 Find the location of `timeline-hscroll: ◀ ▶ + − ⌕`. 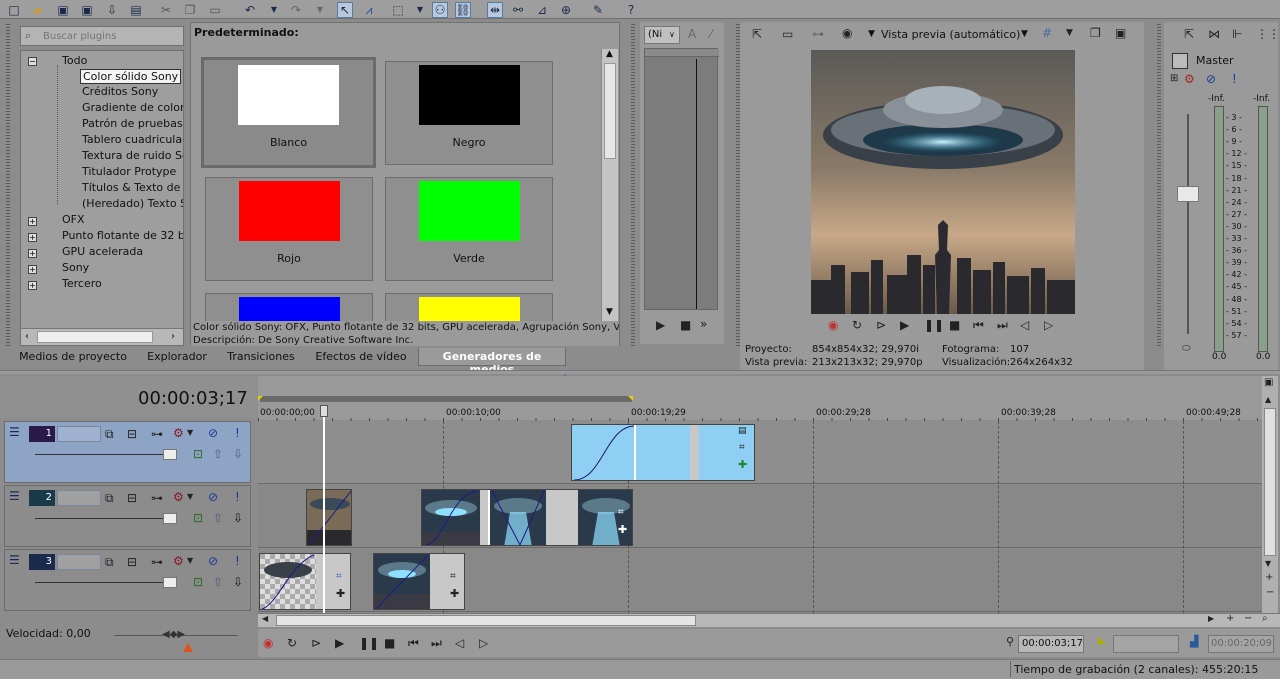

timeline-hscroll: ◀ ▶ + − ⌕ is located at coordinates (769, 620).